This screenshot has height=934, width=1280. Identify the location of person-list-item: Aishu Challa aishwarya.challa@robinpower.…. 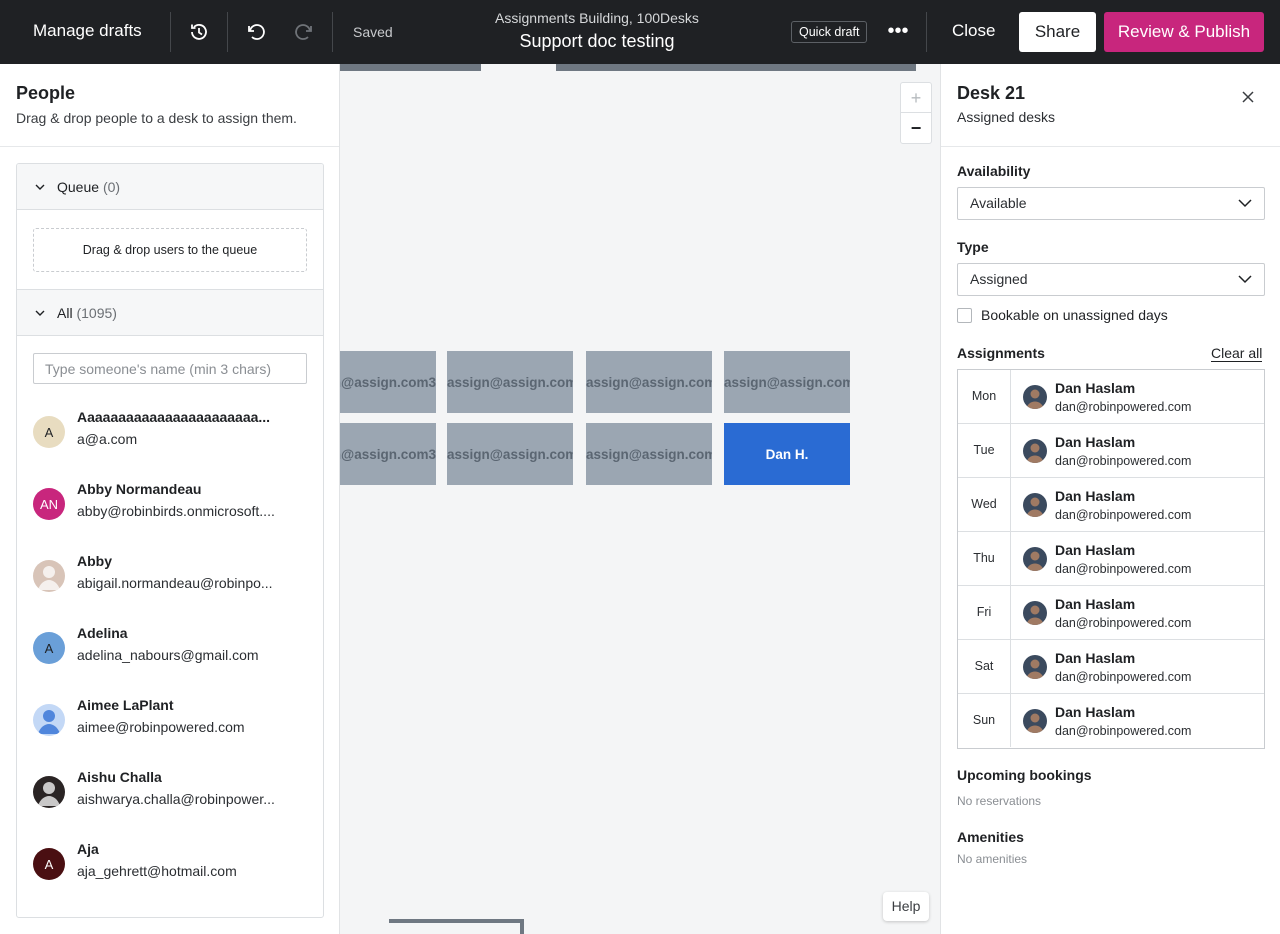
(170, 795).